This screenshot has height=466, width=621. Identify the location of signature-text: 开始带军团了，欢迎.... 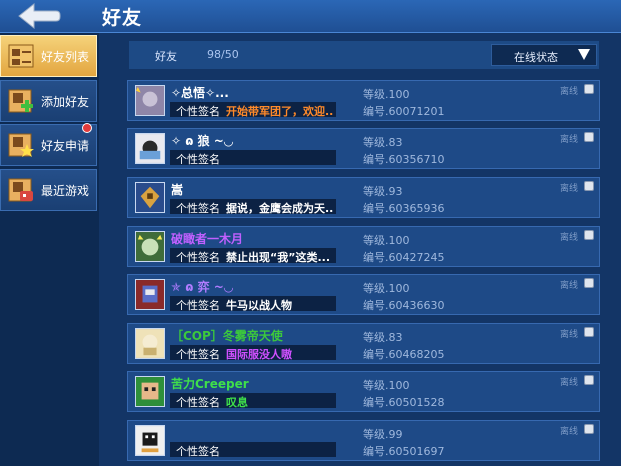
(280, 111).